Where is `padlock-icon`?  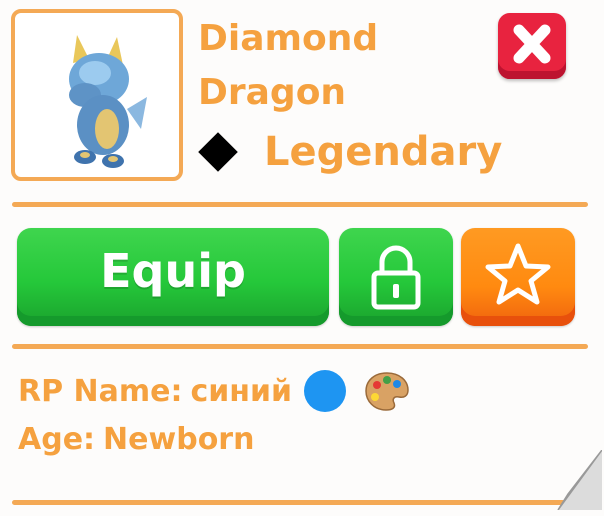 padlock-icon is located at coordinates (396, 277).